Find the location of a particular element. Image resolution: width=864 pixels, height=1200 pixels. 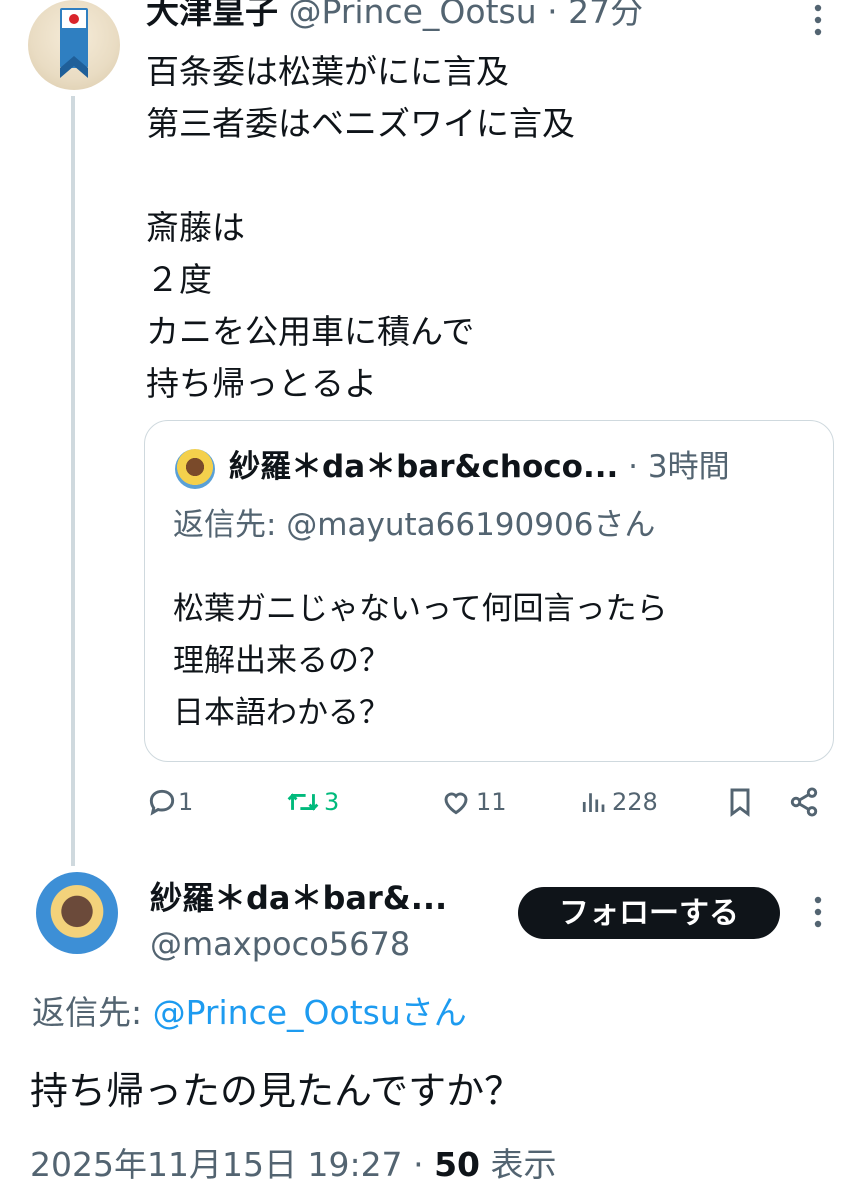

share-icon is located at coordinates (804, 802).